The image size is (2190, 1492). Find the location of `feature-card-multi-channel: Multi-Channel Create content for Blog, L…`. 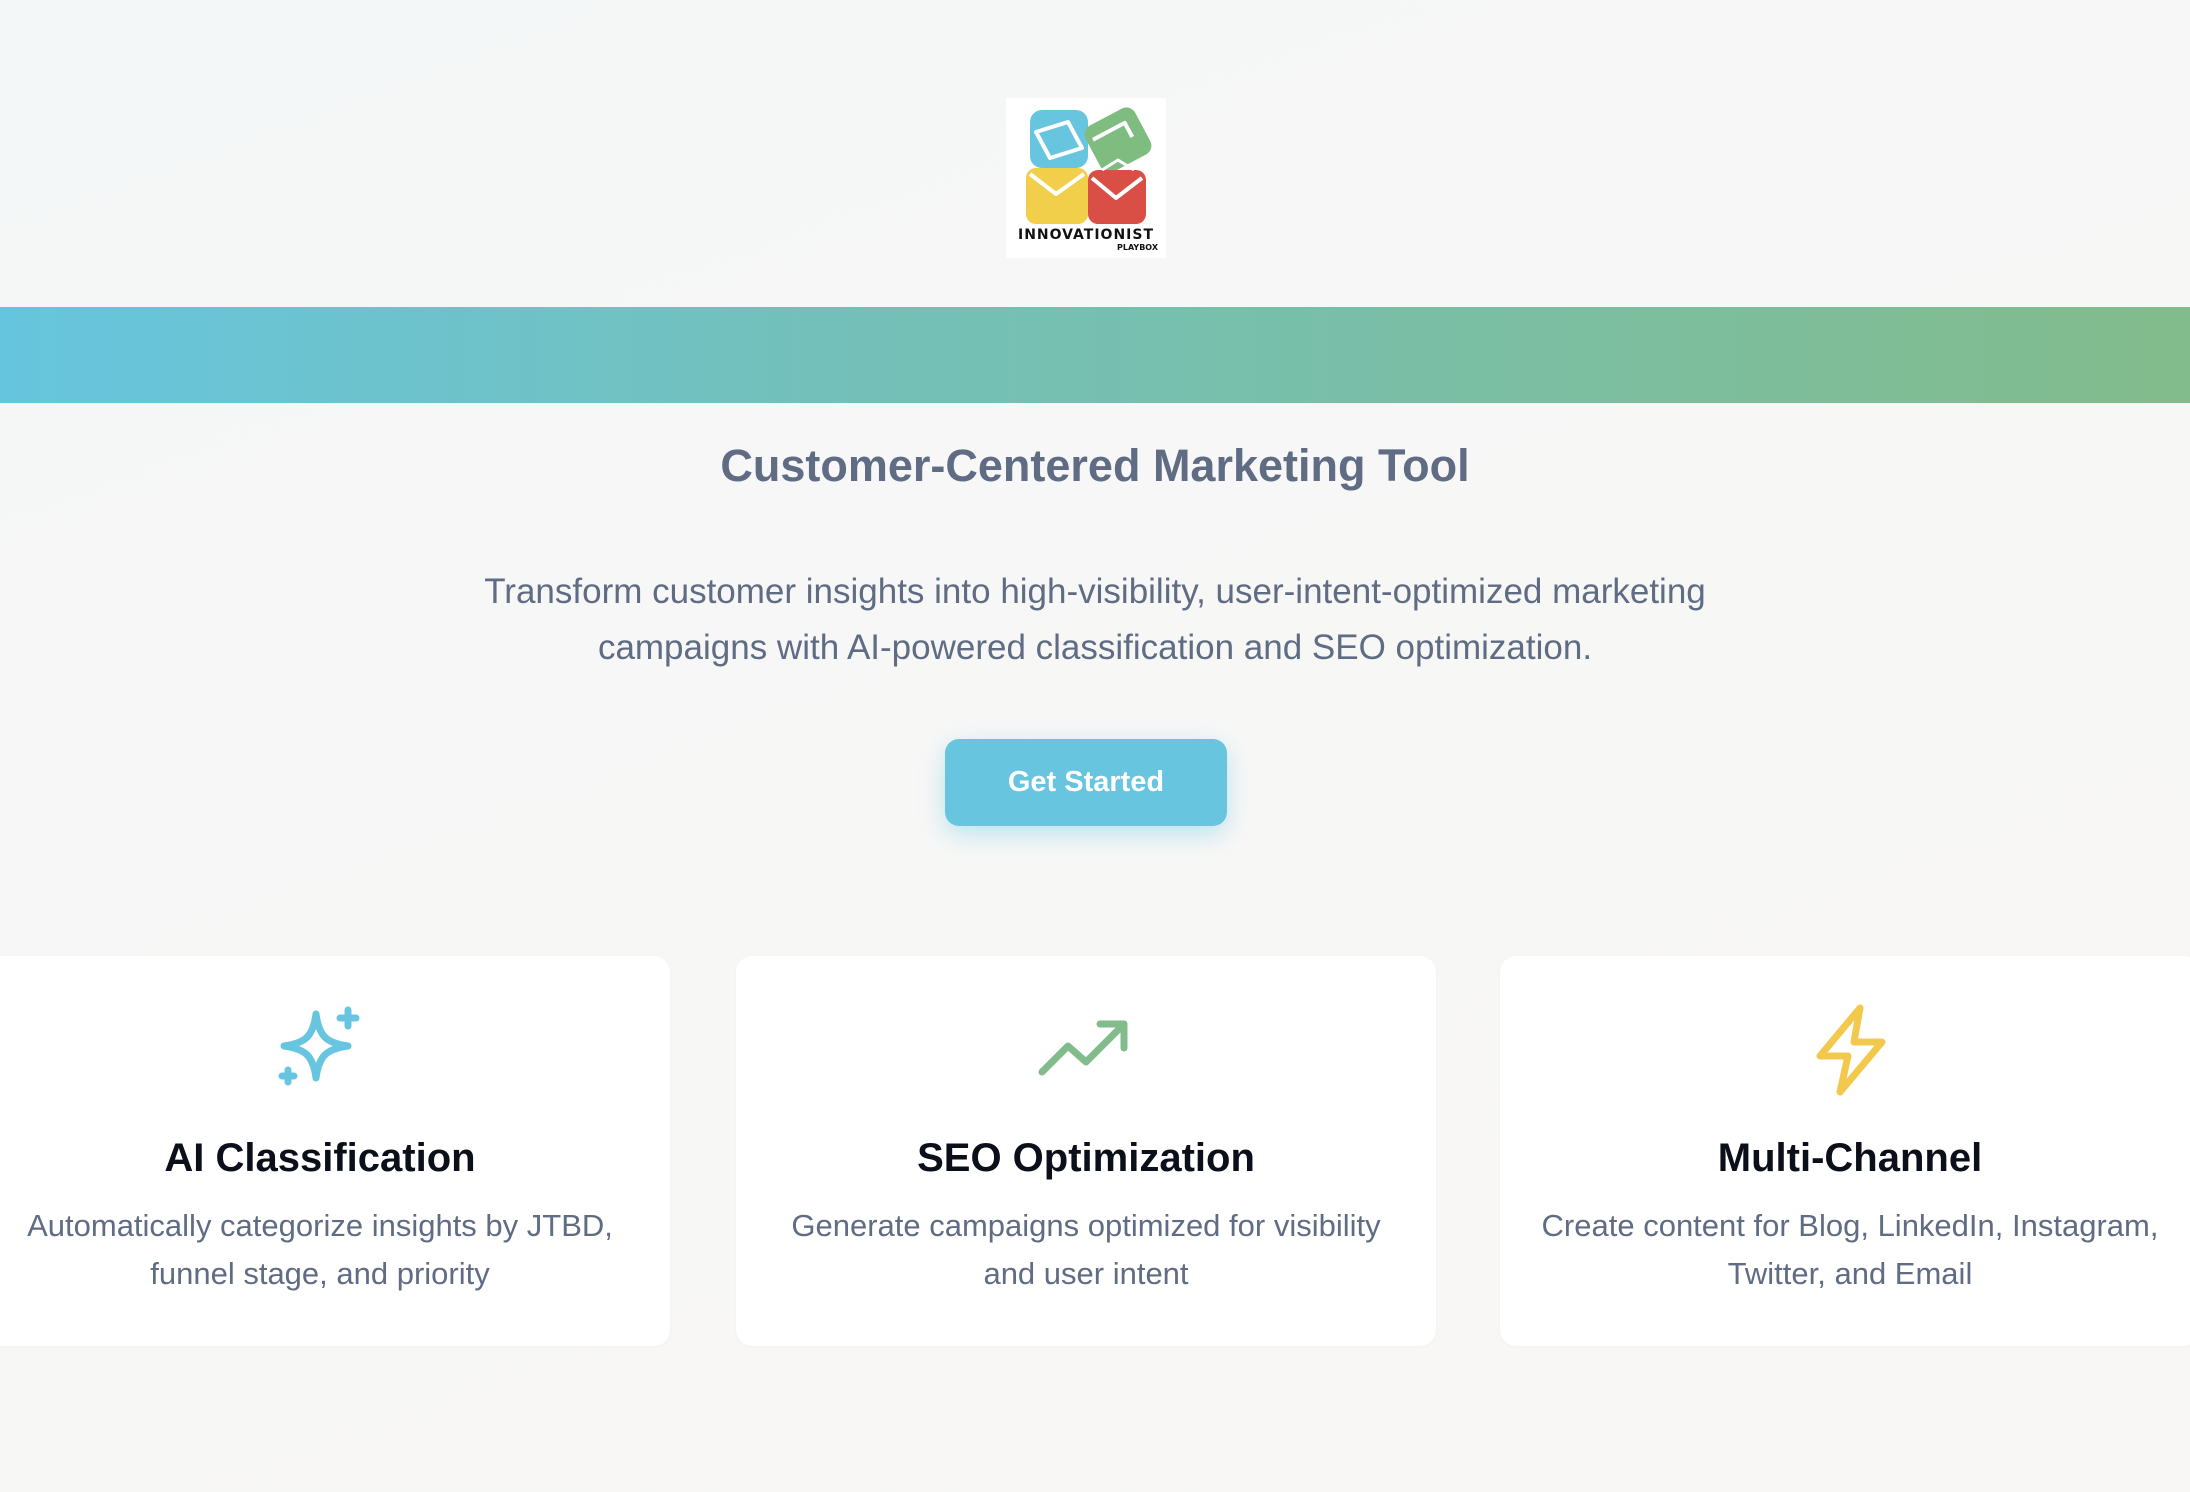

feature-card-multi-channel: Multi-Channel Create content for Blog, L… is located at coordinates (1845, 1151).